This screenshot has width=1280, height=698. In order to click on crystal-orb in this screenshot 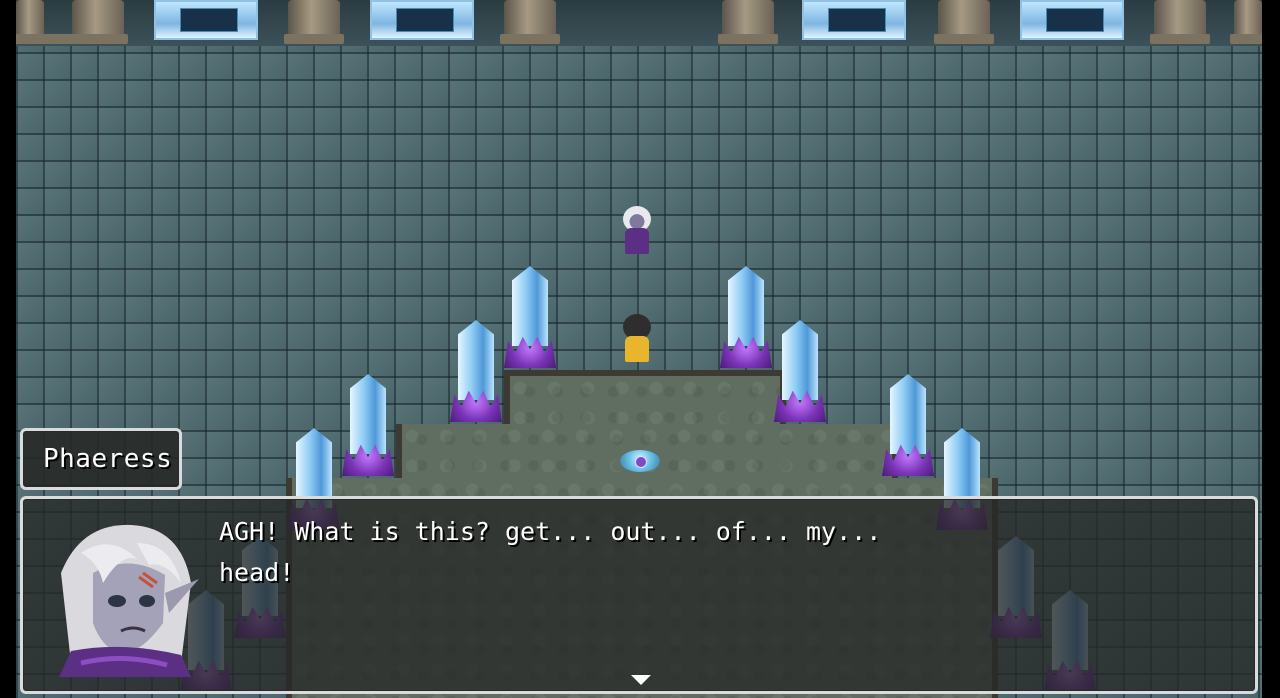, I will do `click(640, 461)`.